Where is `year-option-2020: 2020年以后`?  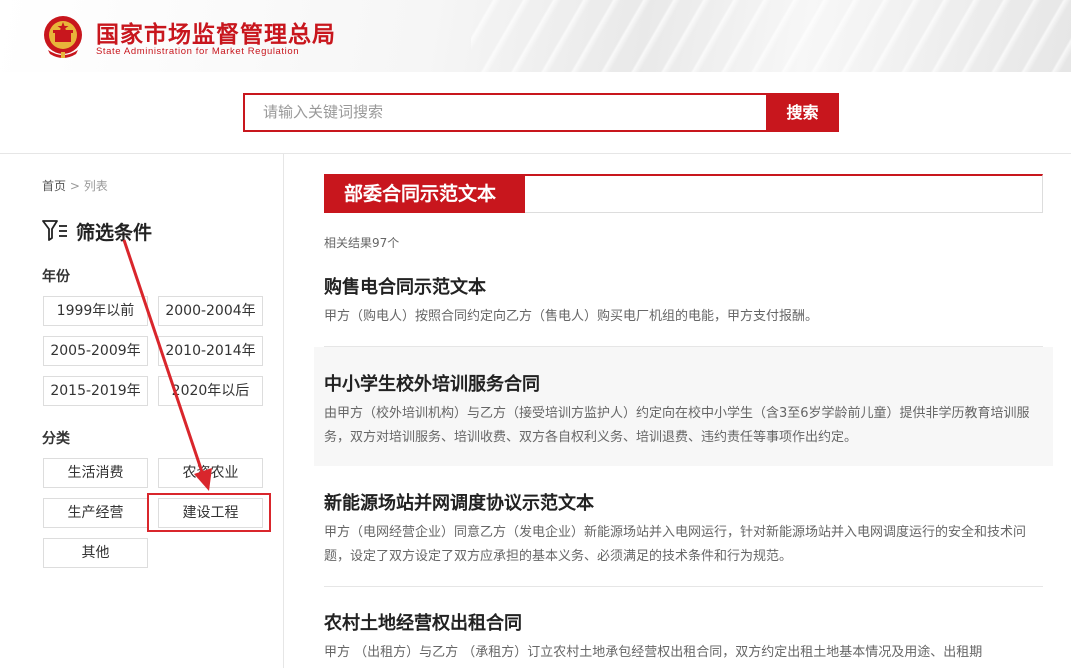 year-option-2020: 2020年以后 is located at coordinates (210, 391).